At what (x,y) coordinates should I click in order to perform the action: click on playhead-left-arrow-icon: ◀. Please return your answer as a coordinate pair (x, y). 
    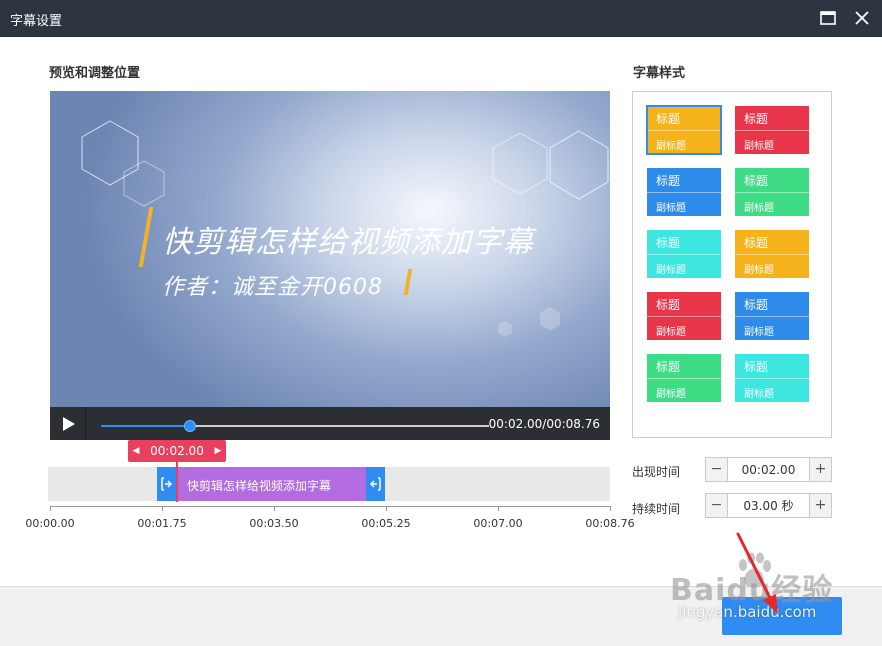
    Looking at the image, I should click on (136, 451).